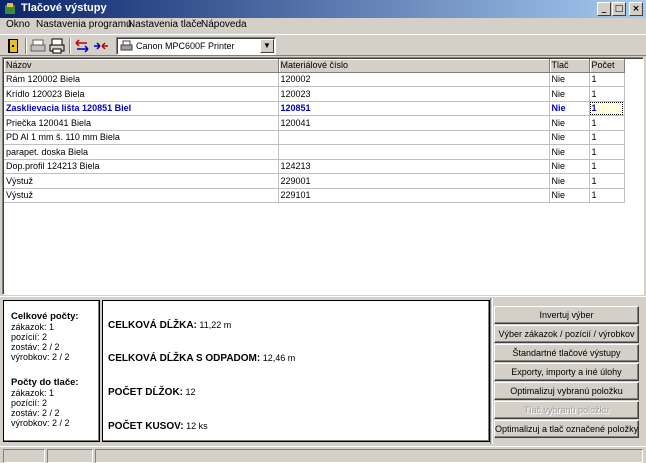  Describe the element at coordinates (566, 353) in the screenshot. I see `standard-print-outputs-button: Štandartné tlačové výstupy` at that location.